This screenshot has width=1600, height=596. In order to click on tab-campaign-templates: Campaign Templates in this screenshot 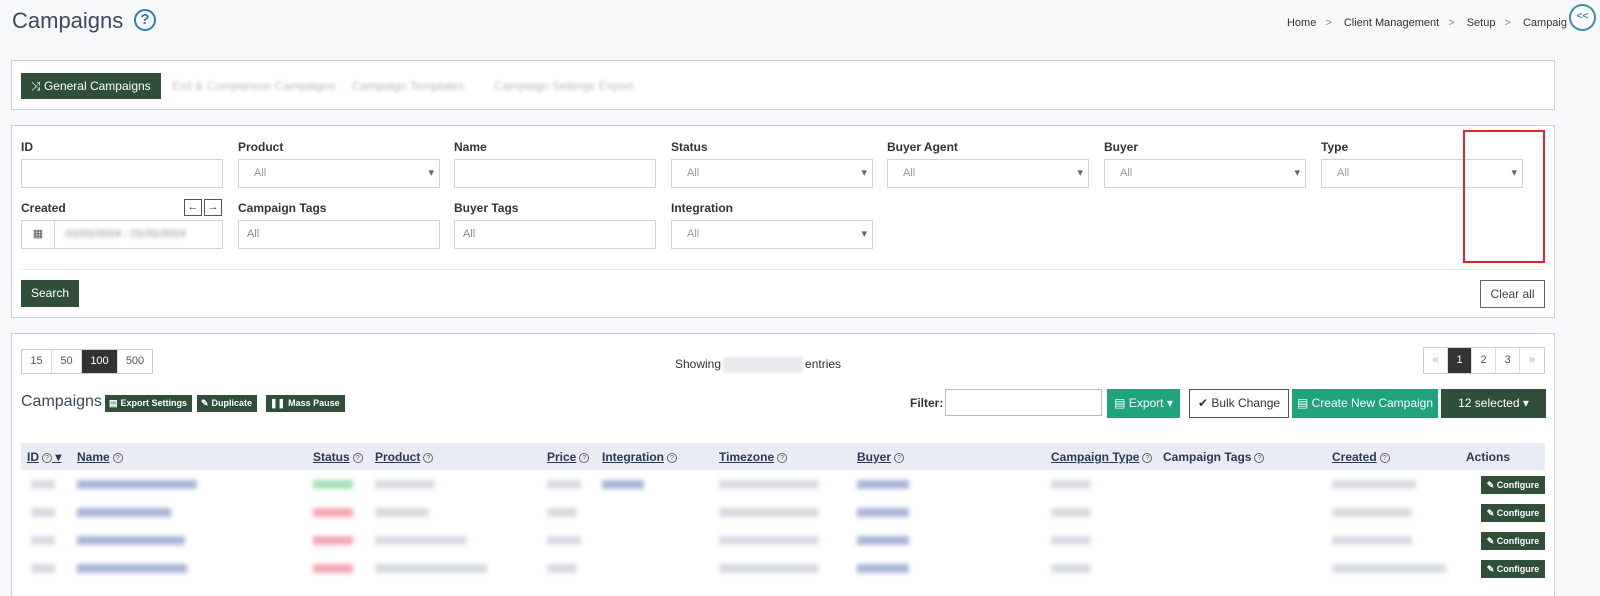, I will do `click(408, 86)`.